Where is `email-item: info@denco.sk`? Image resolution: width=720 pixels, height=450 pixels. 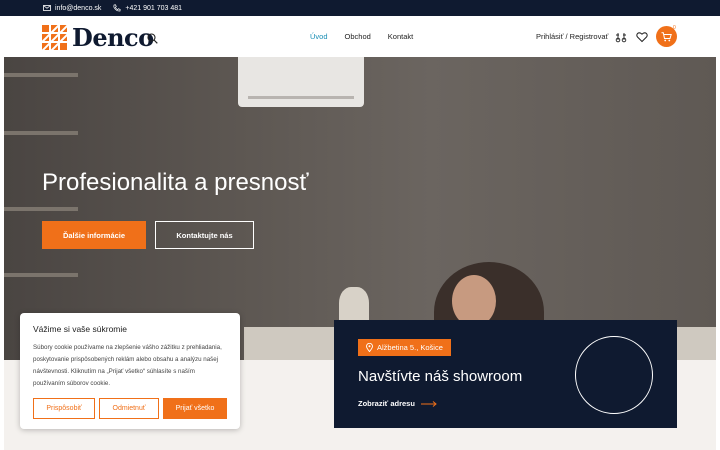
email-item: info@denco.sk is located at coordinates (72, 8).